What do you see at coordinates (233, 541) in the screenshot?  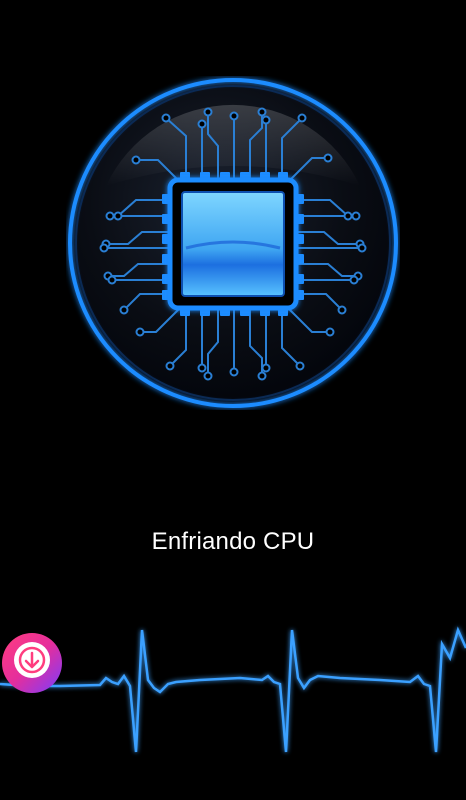 I see `status-label: Enfriando CPU` at bounding box center [233, 541].